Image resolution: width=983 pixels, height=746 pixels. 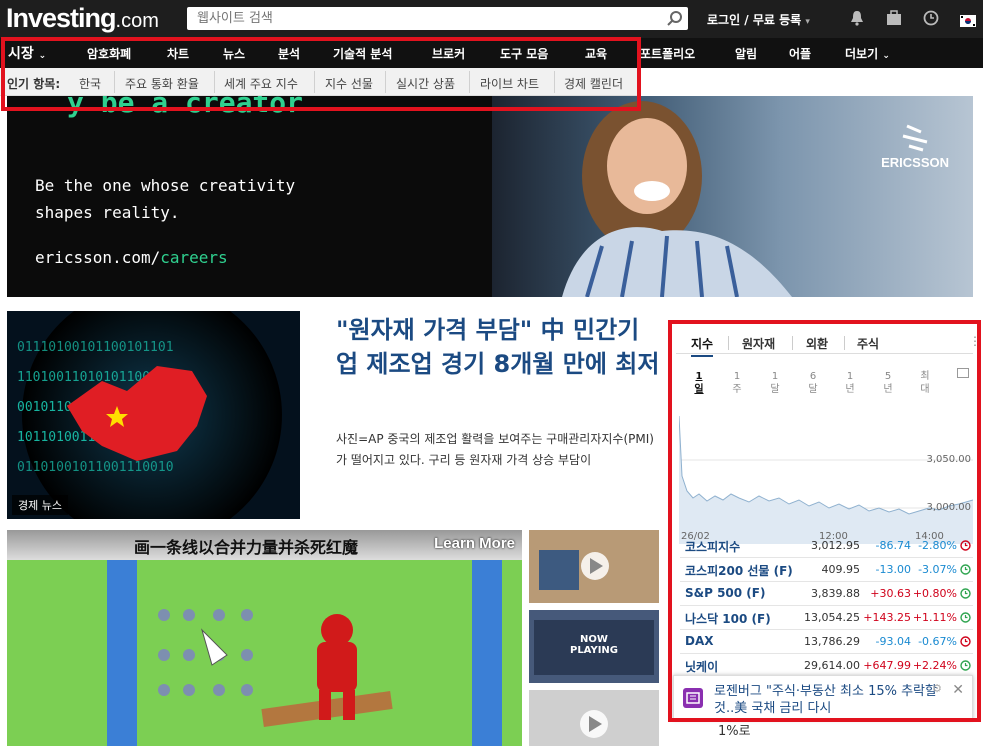 I want to click on settings-gear-icon: ⚙, so click(x=937, y=688).